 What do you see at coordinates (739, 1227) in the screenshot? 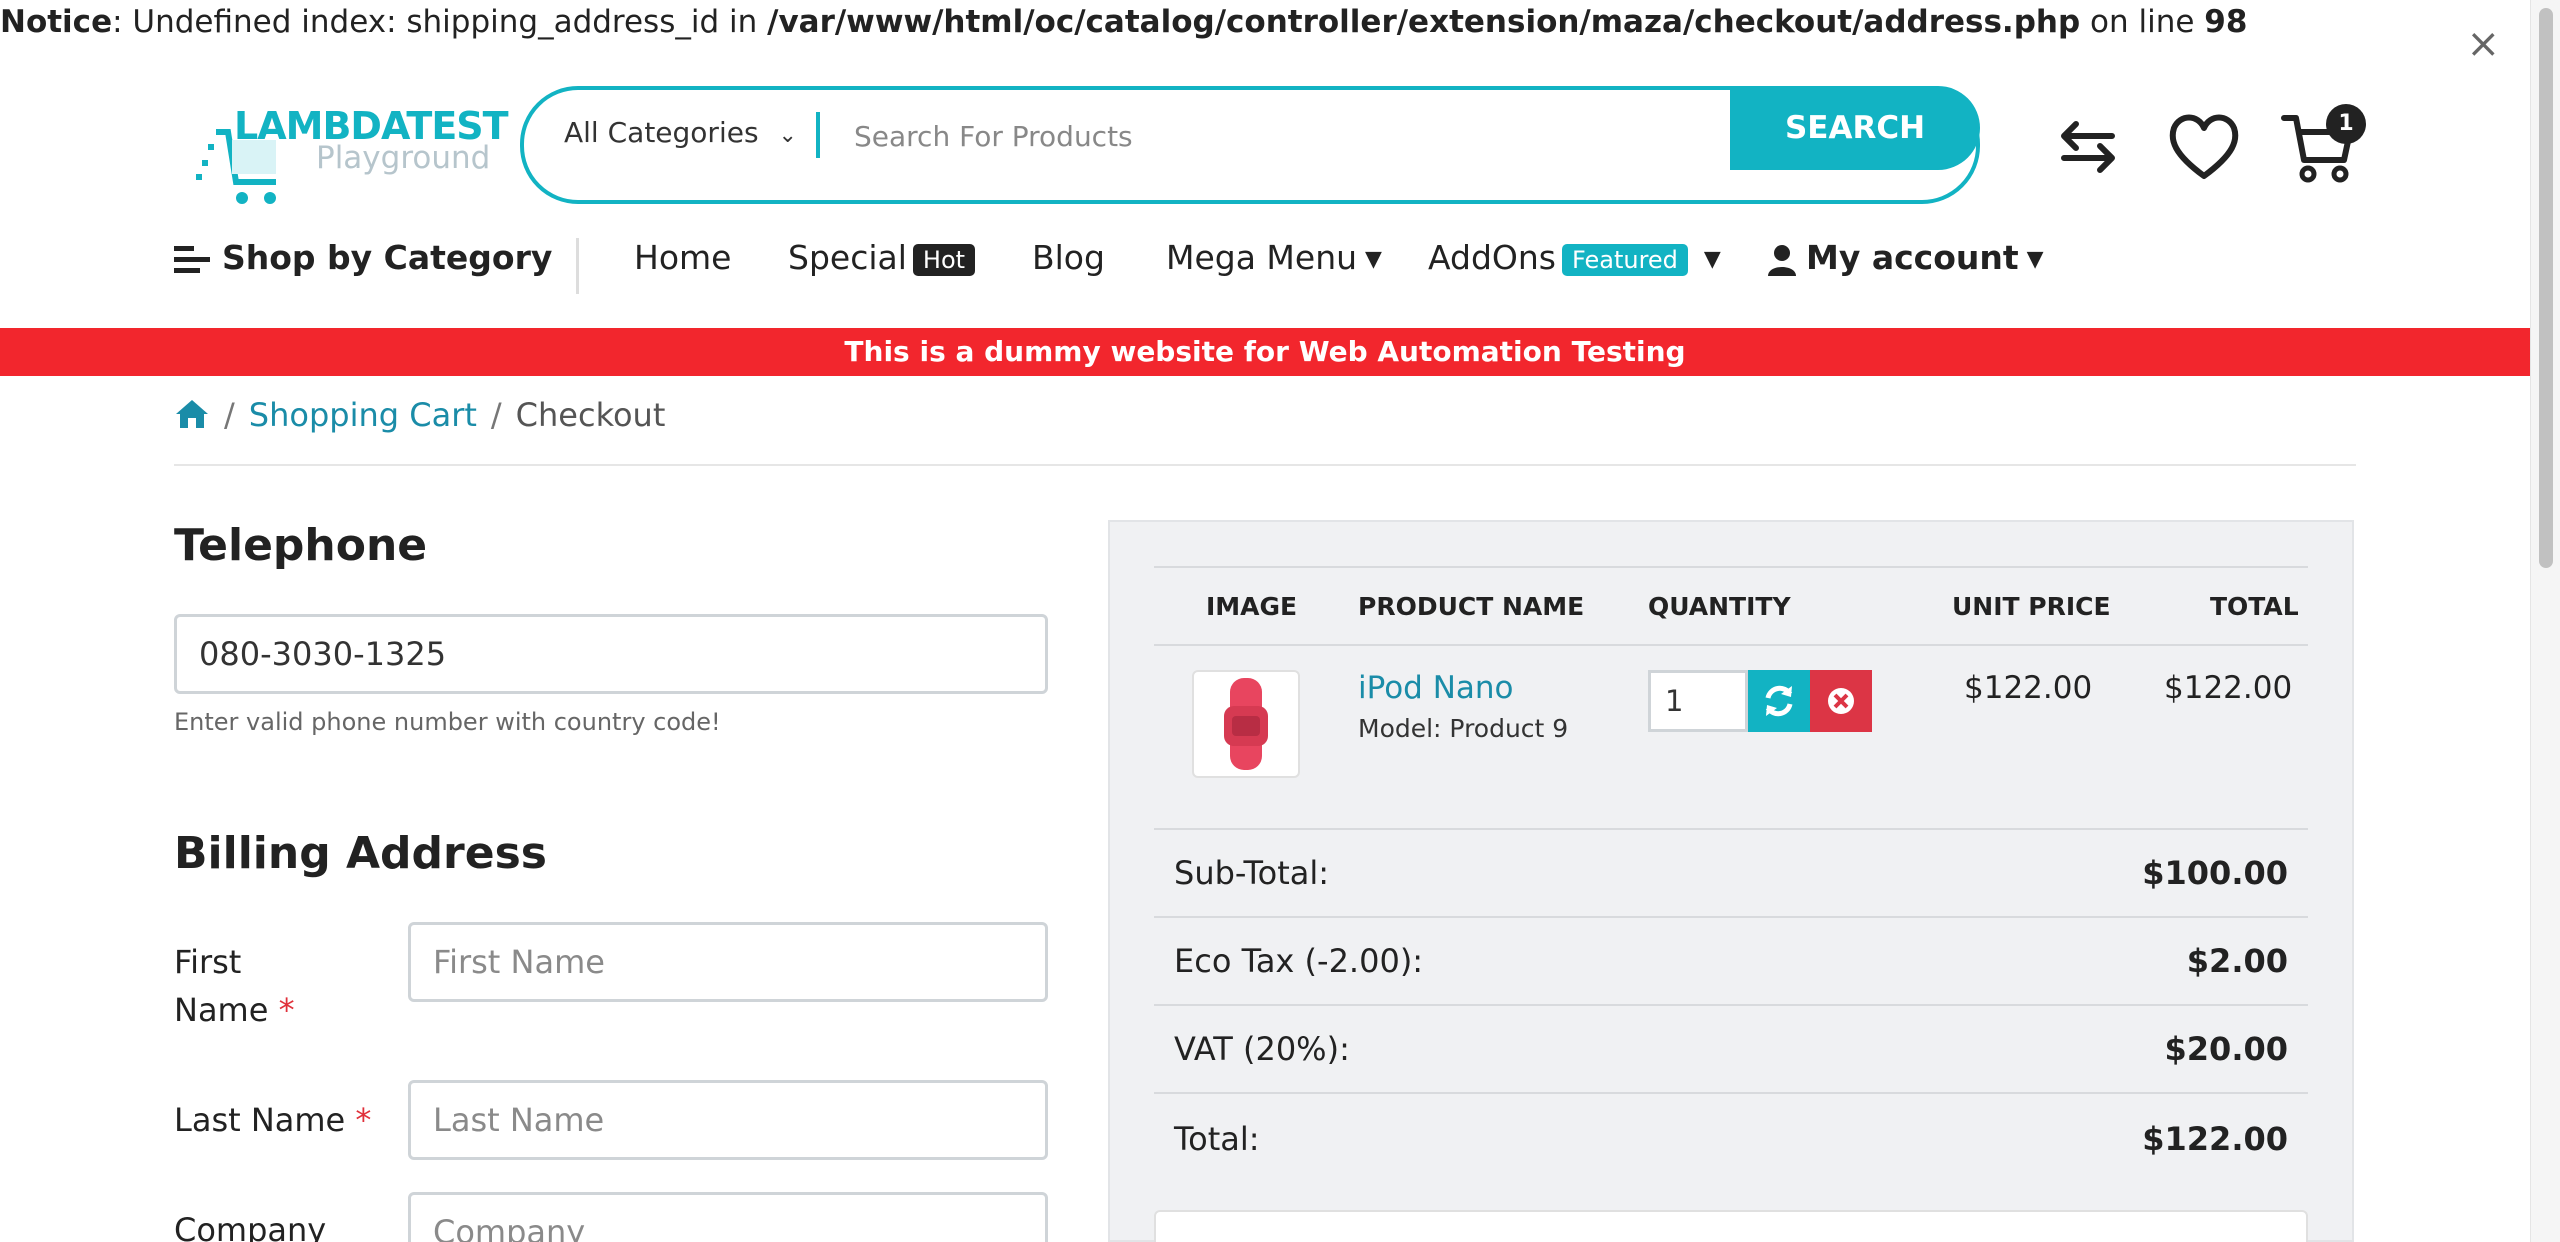
I see `company-input` at bounding box center [739, 1227].